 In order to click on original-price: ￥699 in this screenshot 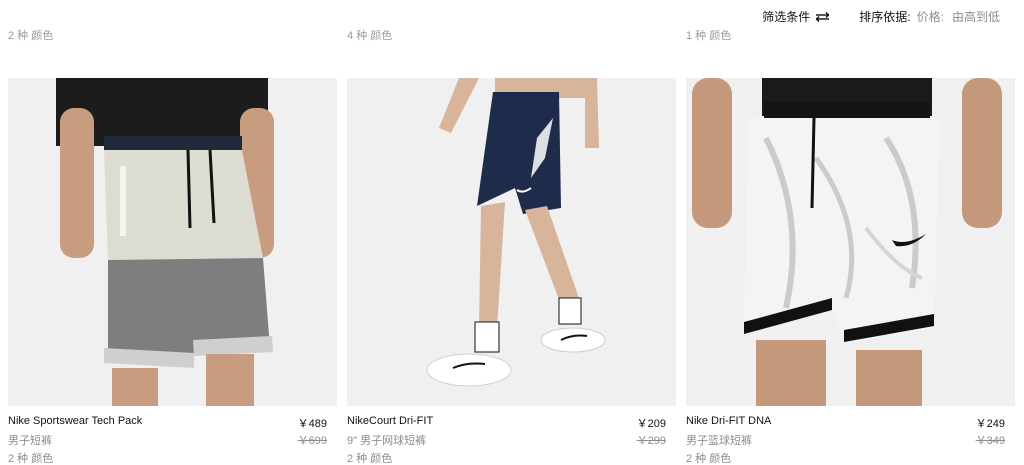, I will do `click(312, 441)`.